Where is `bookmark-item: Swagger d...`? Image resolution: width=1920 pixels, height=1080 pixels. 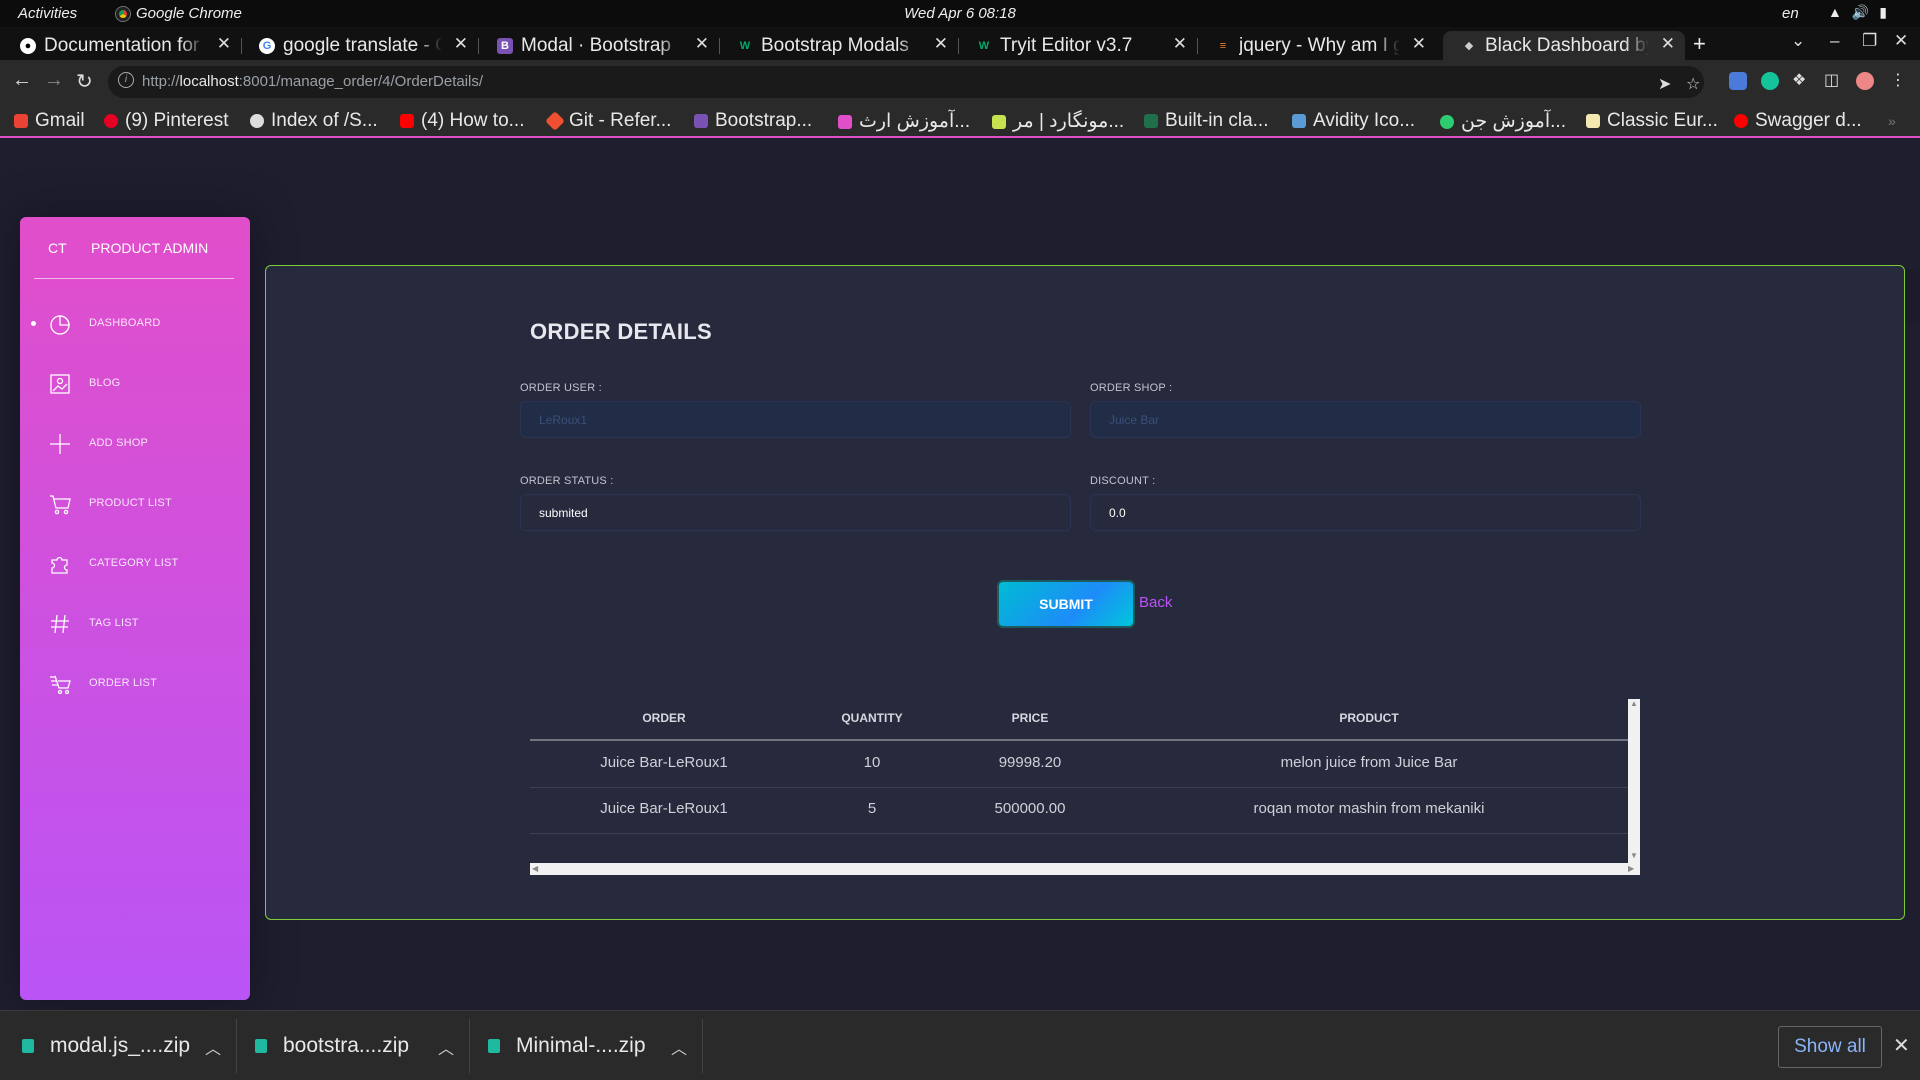
bookmark-item: Swagger d... is located at coordinates (1798, 121).